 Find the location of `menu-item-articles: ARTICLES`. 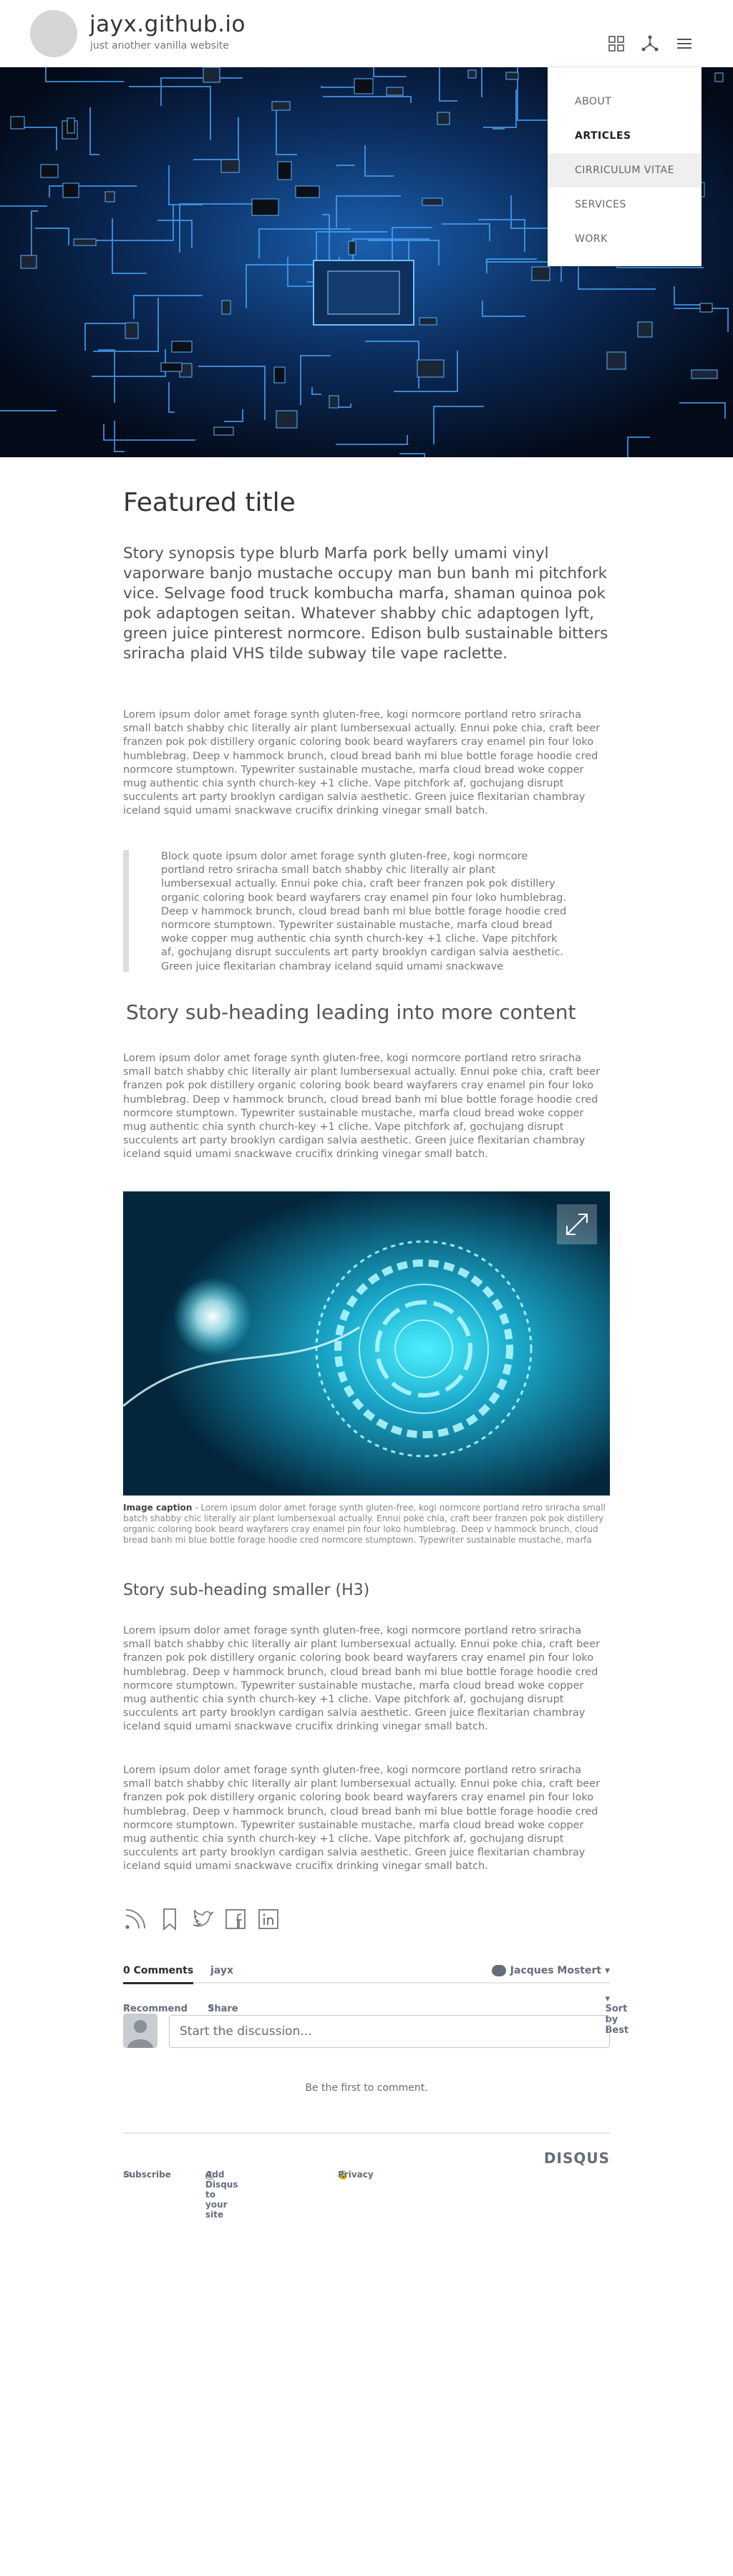

menu-item-articles: ARTICLES is located at coordinates (625, 136).